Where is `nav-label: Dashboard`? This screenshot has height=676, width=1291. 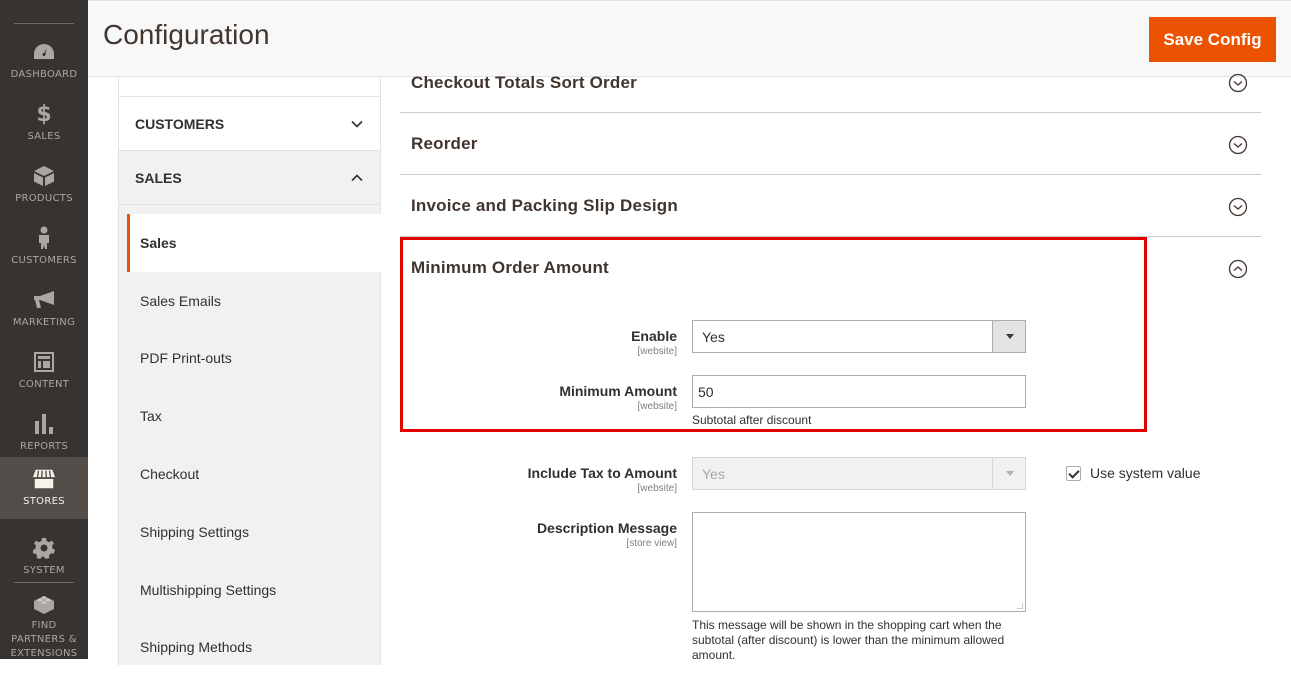 nav-label: Dashboard is located at coordinates (44, 74).